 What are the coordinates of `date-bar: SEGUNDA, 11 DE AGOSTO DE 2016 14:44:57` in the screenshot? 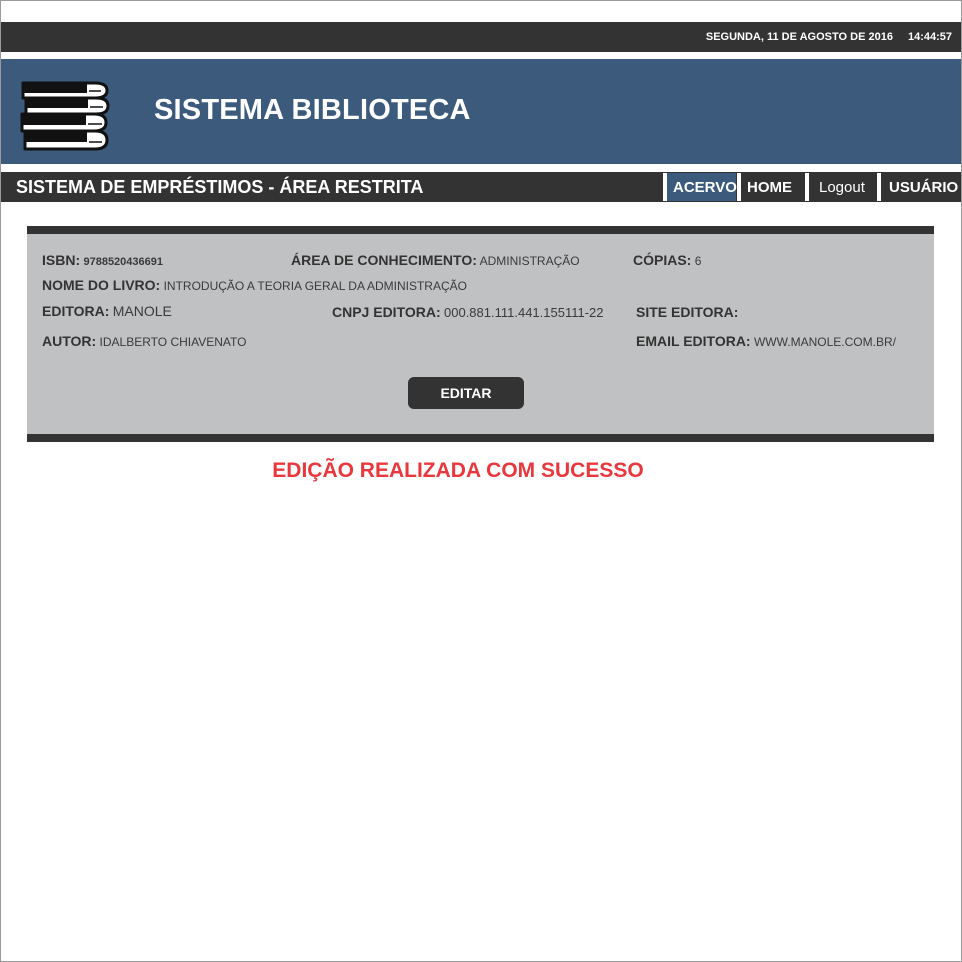 It's located at (481, 37).